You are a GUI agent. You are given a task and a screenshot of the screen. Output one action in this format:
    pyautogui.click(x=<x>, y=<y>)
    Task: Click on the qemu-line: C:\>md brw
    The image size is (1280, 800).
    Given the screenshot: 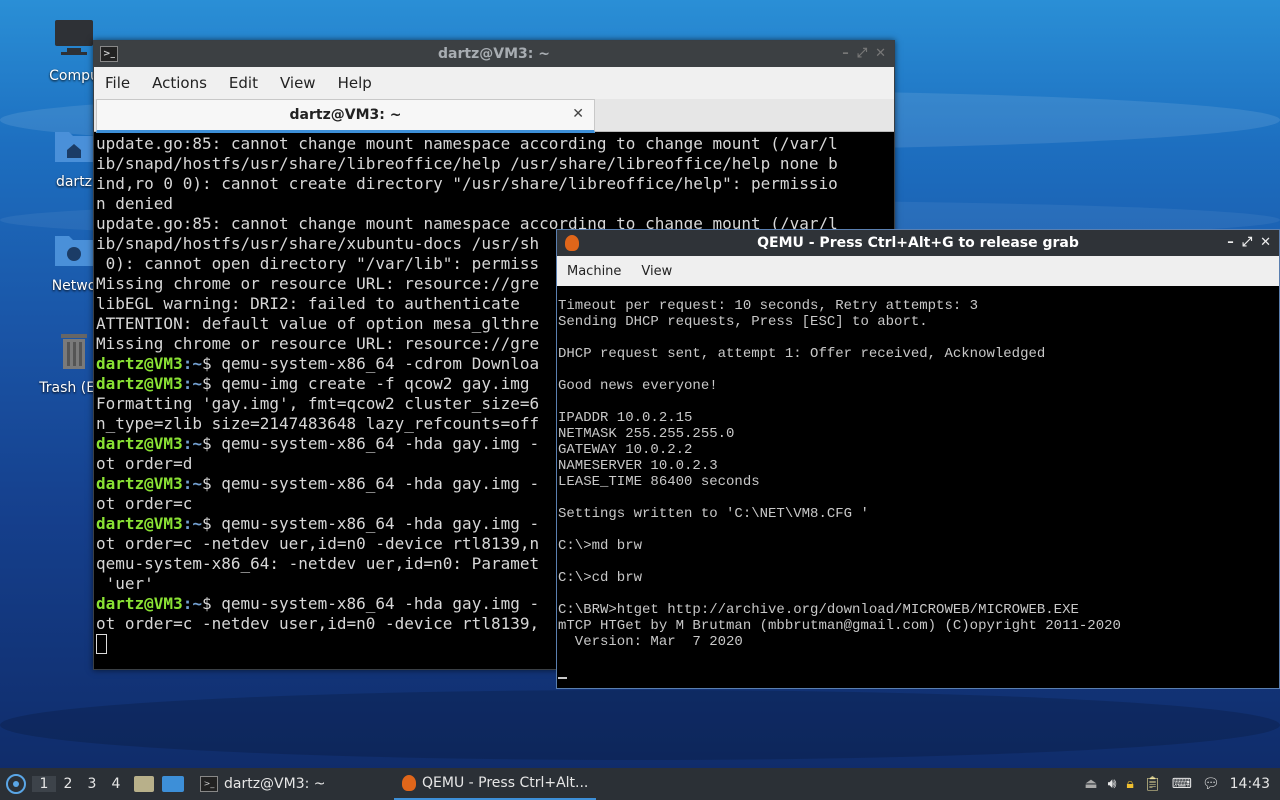 What is the action you would take?
    pyautogui.click(x=600, y=546)
    